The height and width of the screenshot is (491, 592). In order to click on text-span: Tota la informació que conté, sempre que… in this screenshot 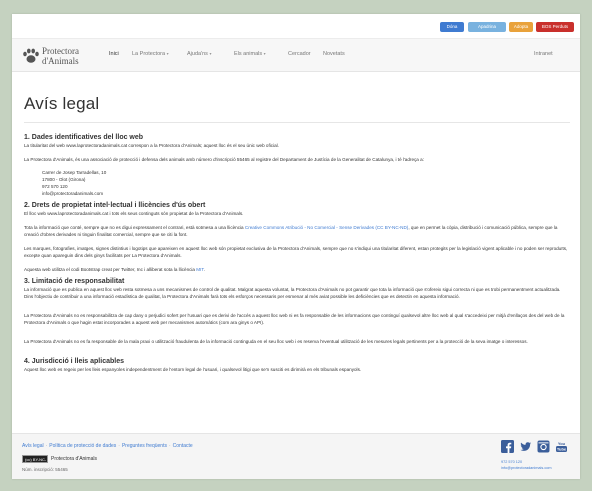, I will do `click(134, 227)`.